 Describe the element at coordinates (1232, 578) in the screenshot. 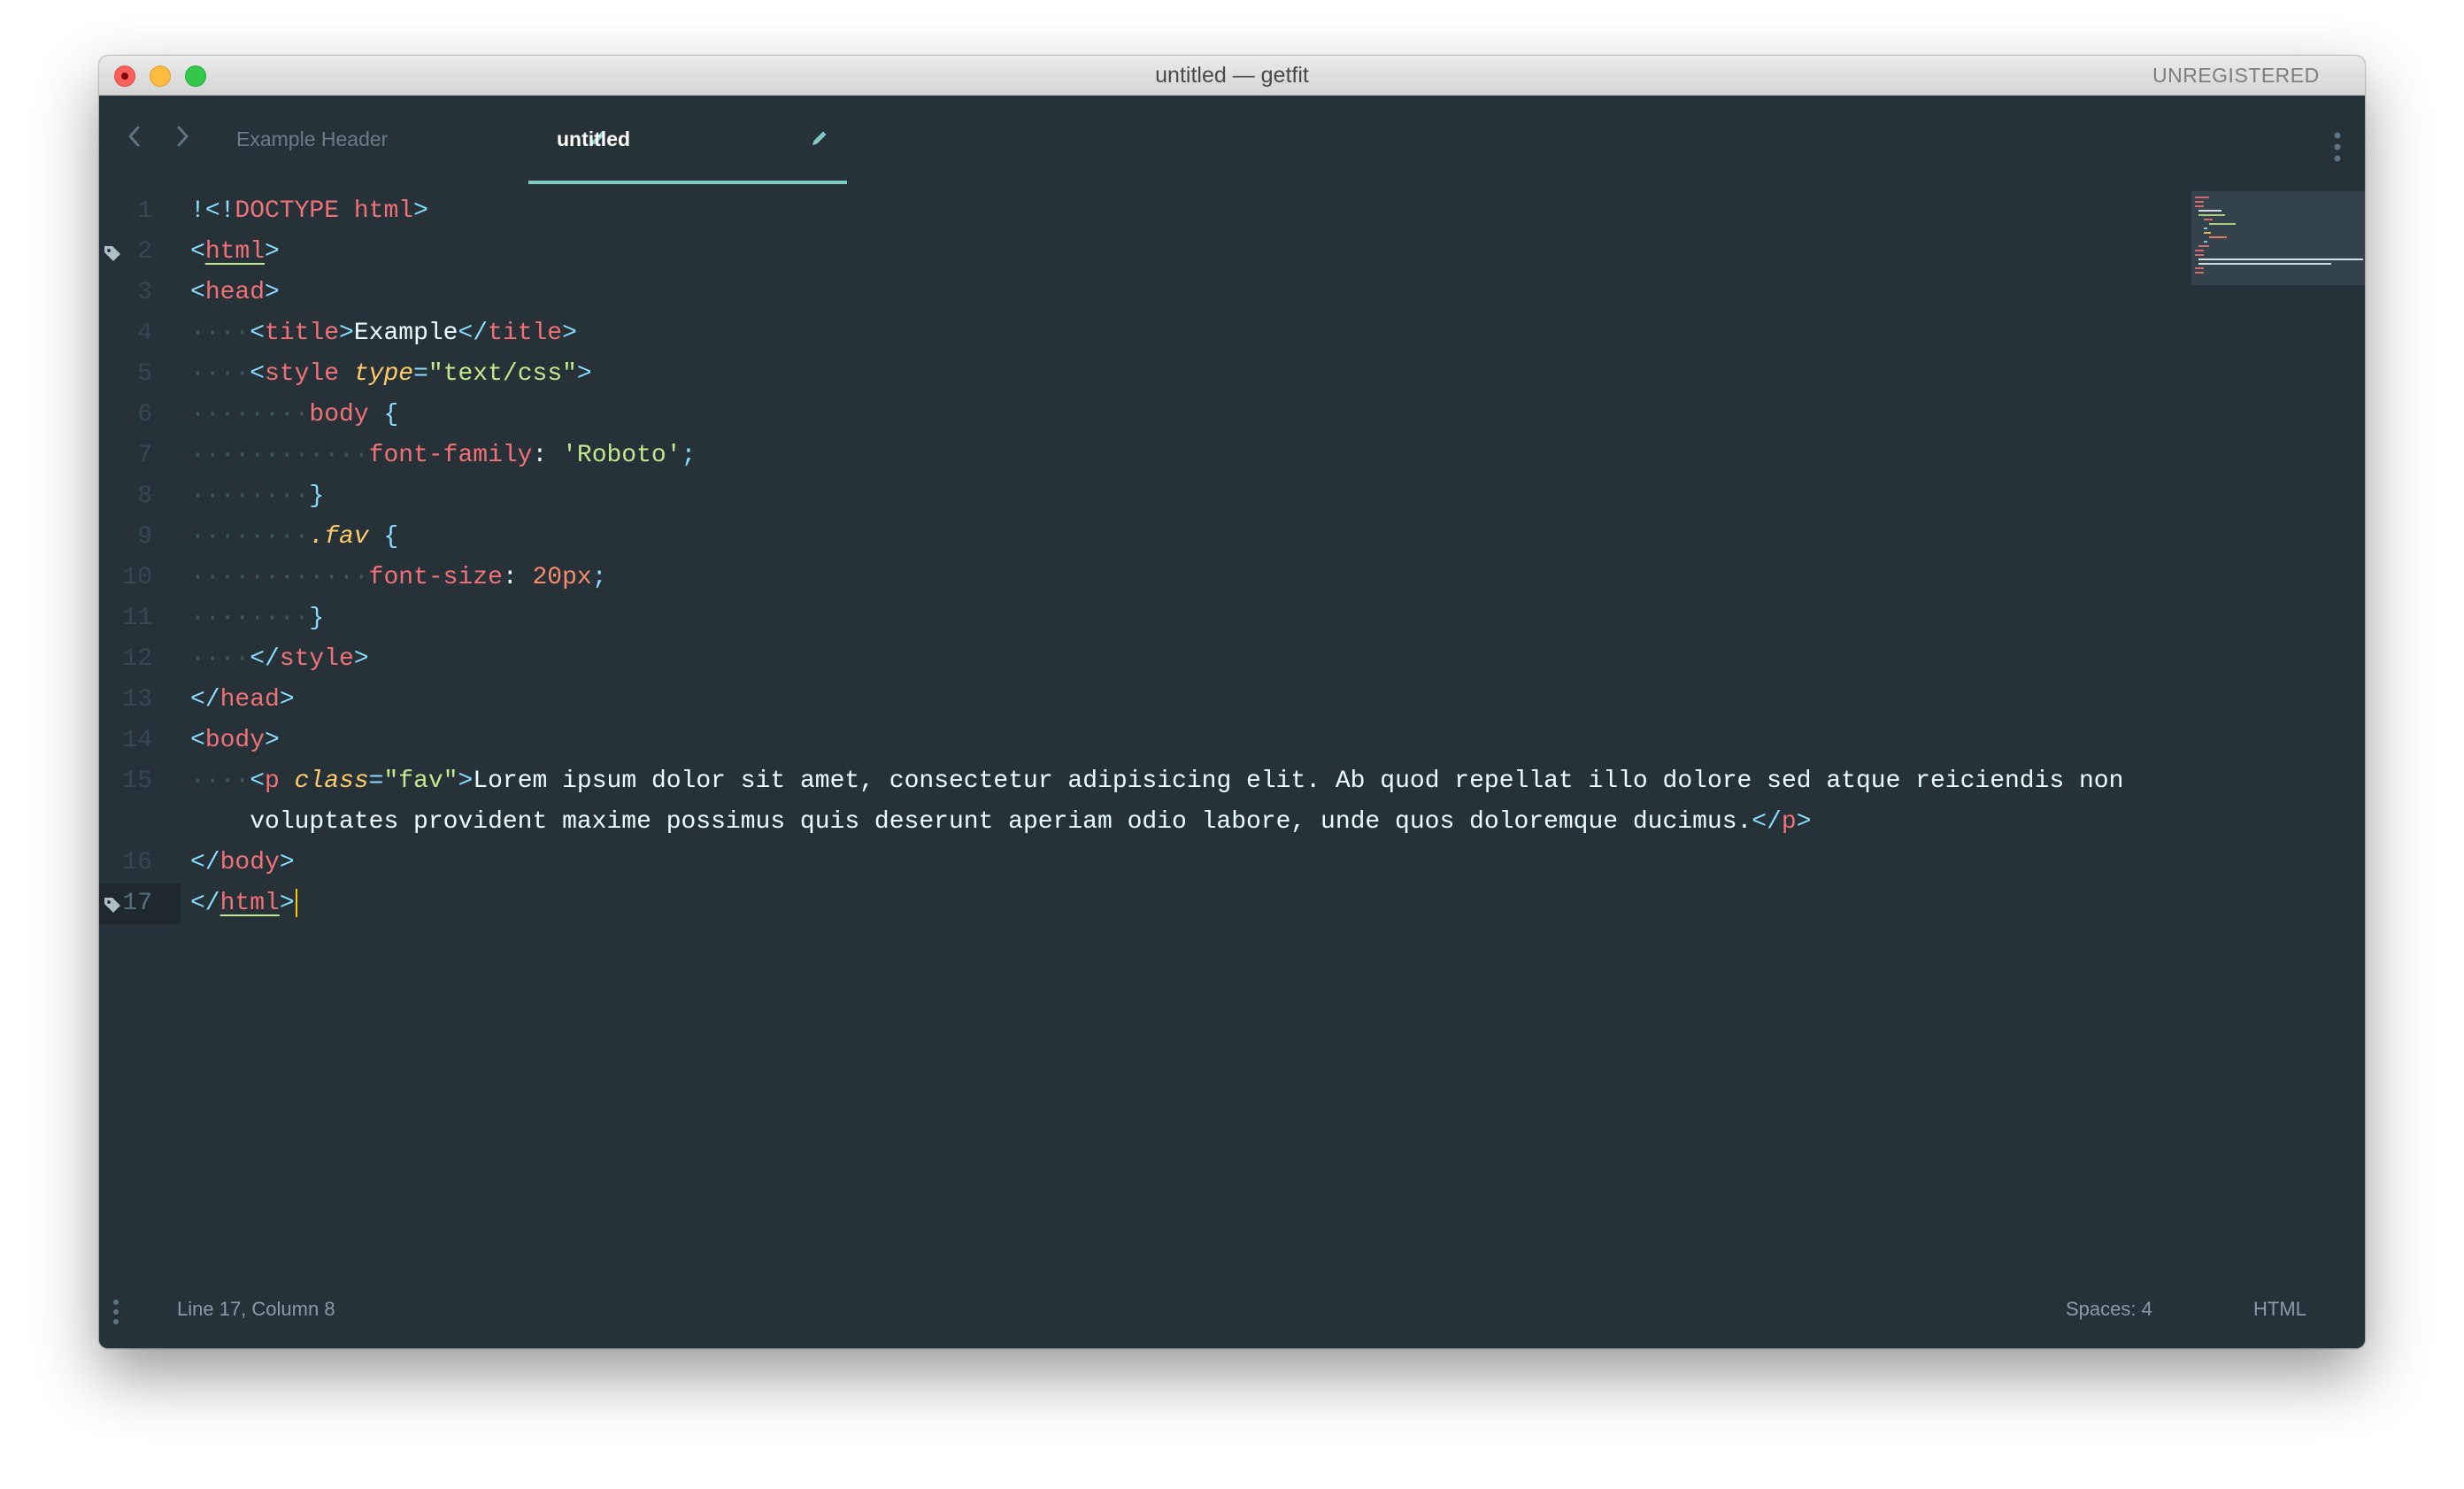

I see `code-line: 10 ············font-size: 20px;` at that location.